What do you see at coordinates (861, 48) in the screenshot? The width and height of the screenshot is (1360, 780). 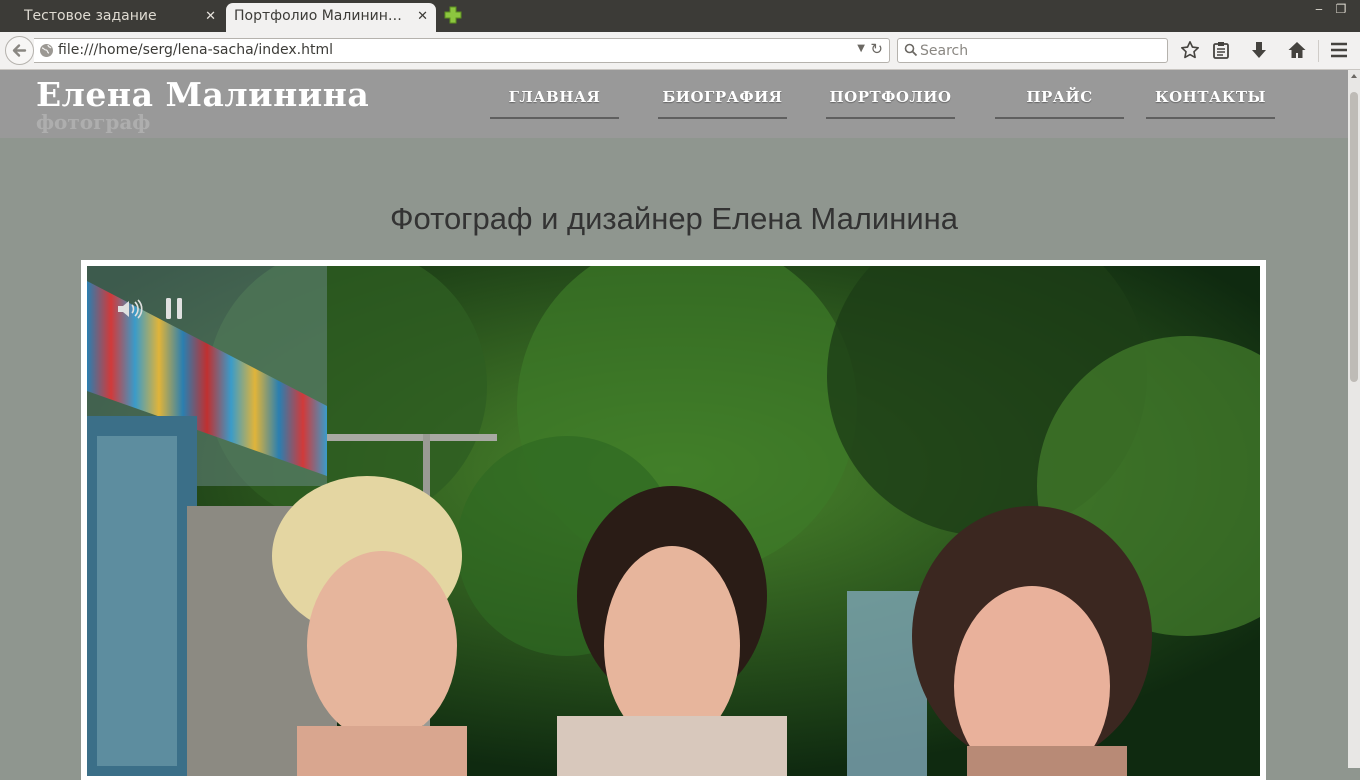 I see `url-dropdown-icon: ▼` at bounding box center [861, 48].